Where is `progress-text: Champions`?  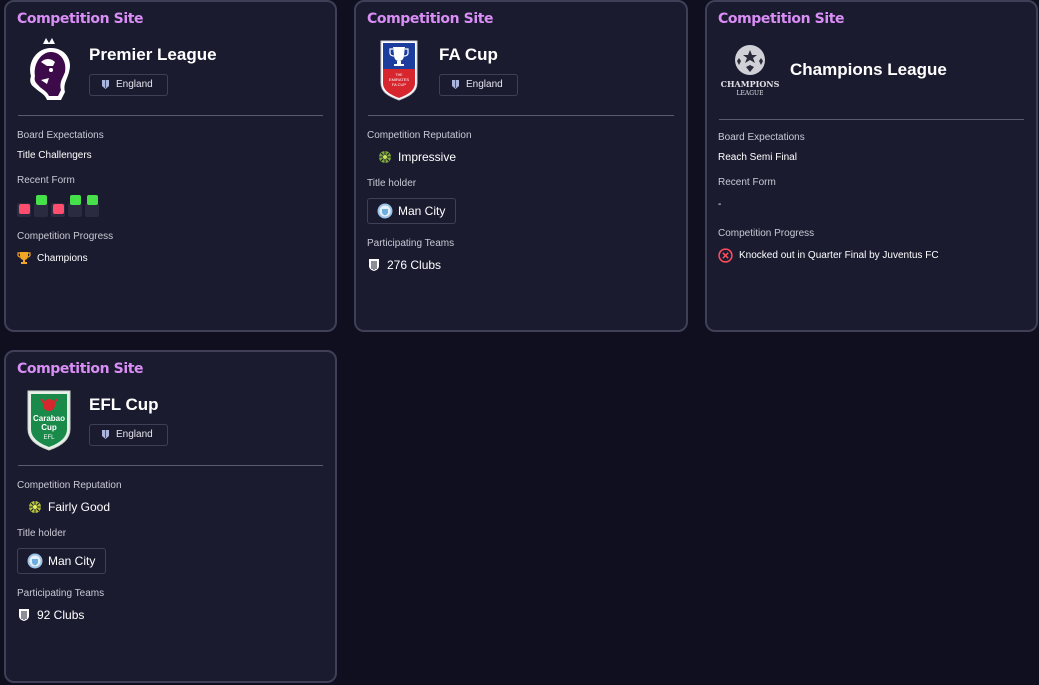 progress-text: Champions is located at coordinates (62, 258).